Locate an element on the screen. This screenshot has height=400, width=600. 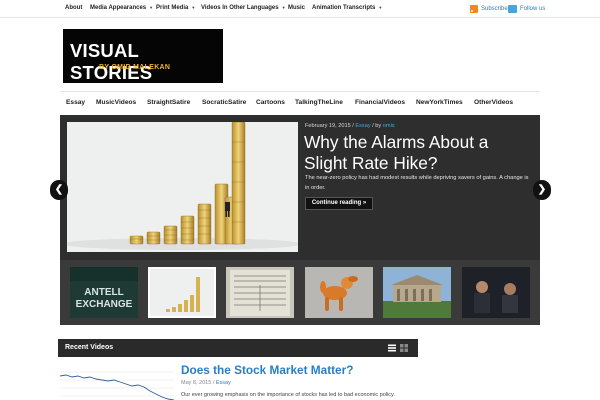
nav-videos-other-languages: Videos In Other Languages ▼ is located at coordinates (243, 8).